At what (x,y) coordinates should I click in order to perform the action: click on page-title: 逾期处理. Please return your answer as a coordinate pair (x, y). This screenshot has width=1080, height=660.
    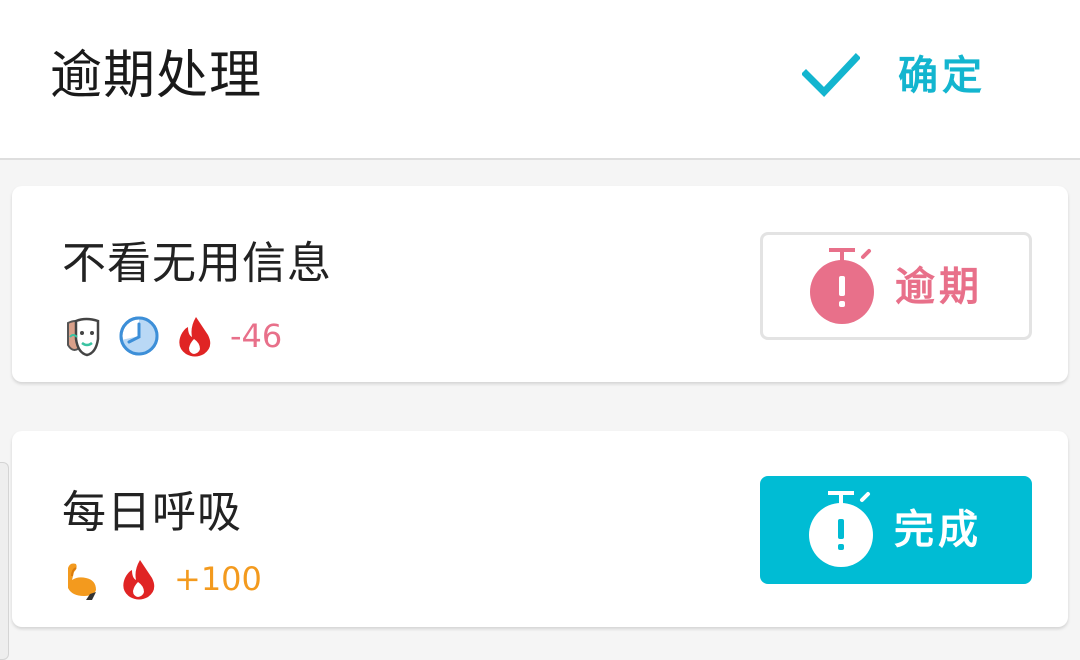
    Looking at the image, I should click on (156, 76).